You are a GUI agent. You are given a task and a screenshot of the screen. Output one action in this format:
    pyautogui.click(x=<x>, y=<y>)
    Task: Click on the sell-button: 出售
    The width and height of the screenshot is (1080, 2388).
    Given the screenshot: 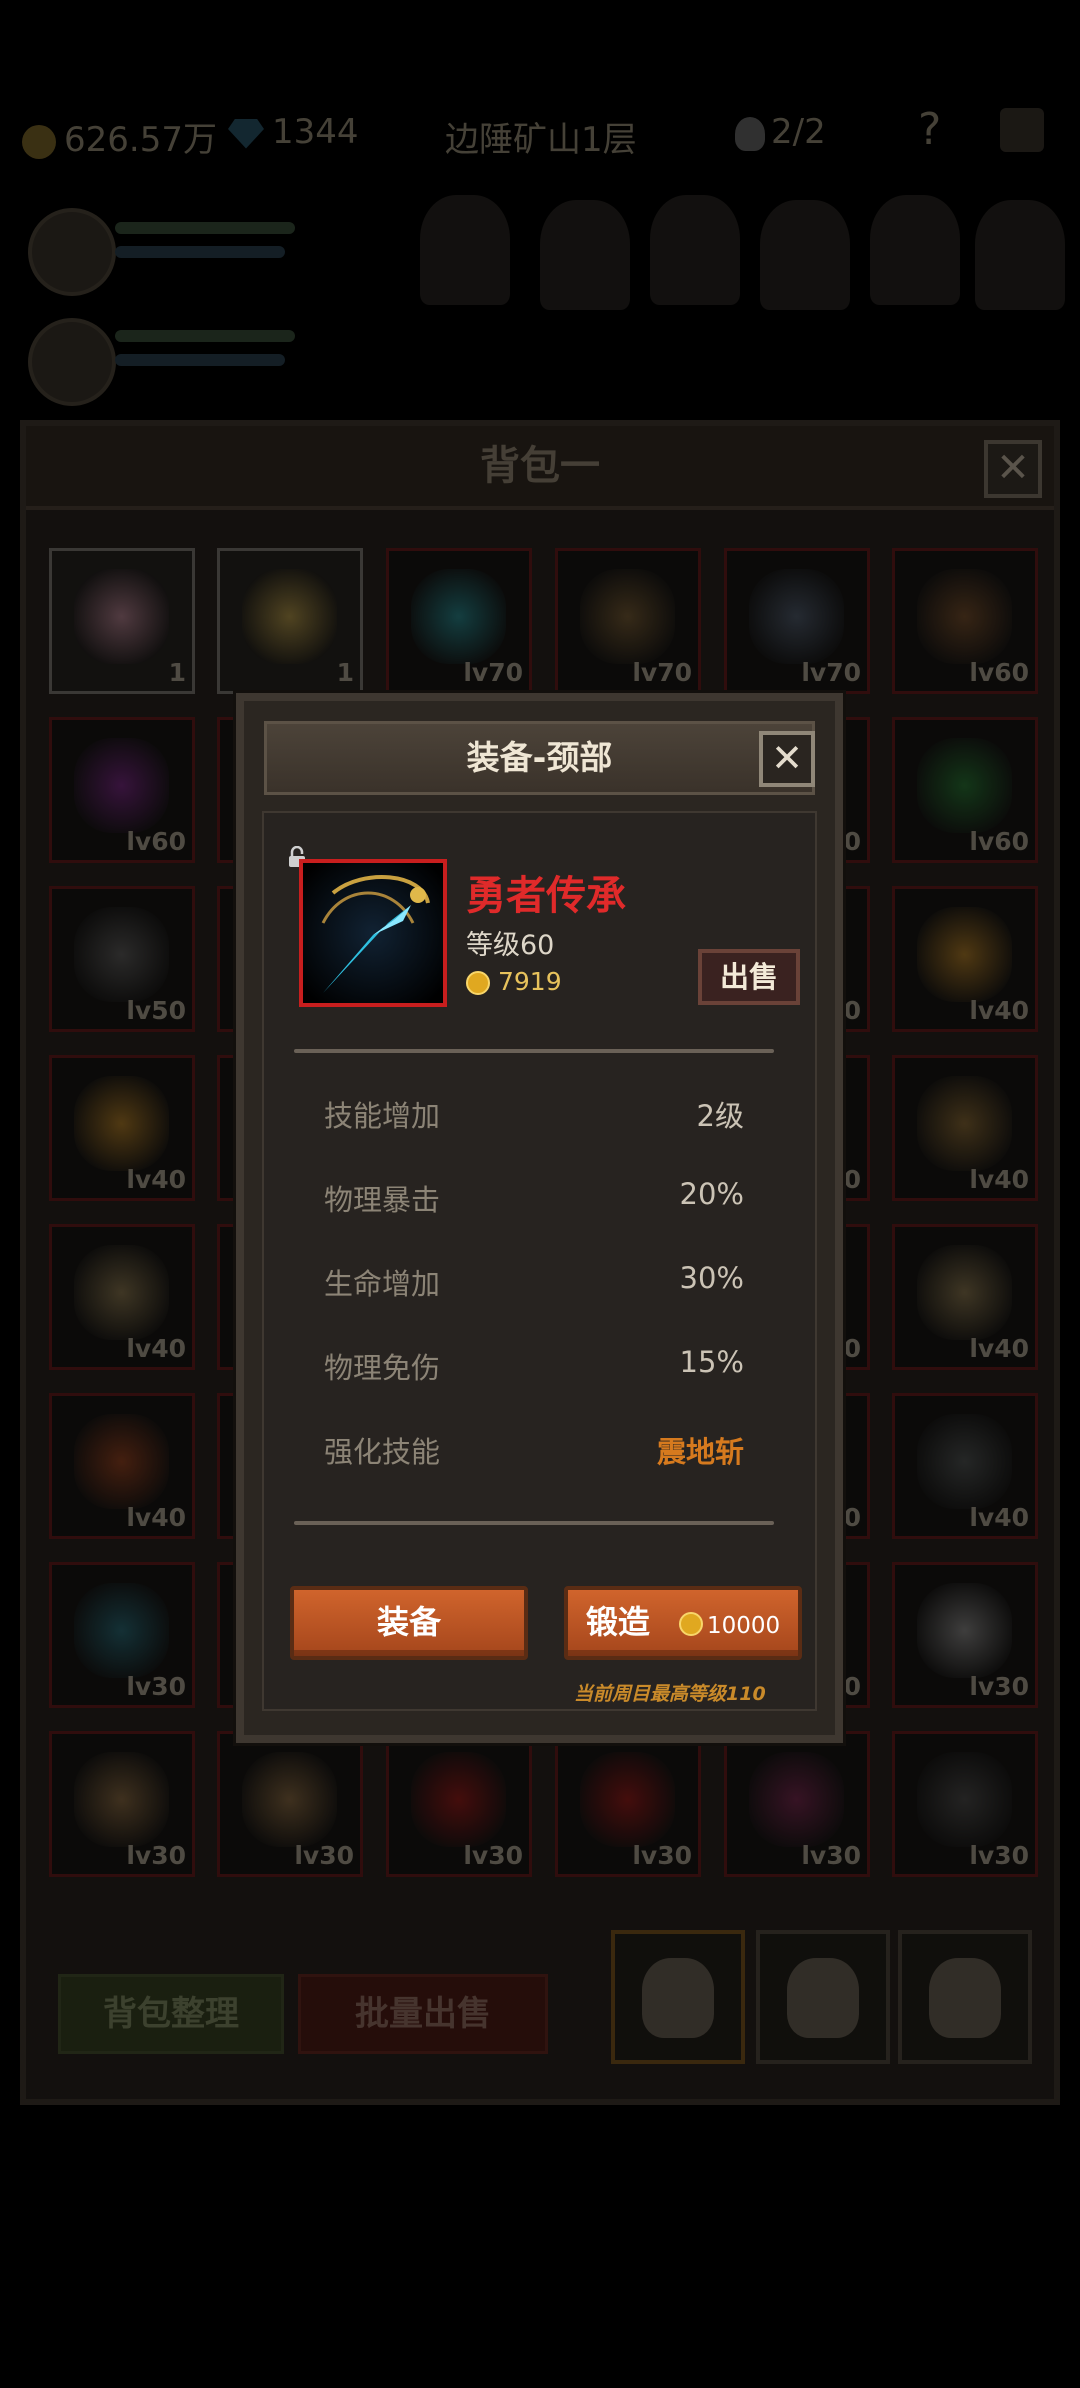 What is the action you would take?
    pyautogui.click(x=749, y=977)
    